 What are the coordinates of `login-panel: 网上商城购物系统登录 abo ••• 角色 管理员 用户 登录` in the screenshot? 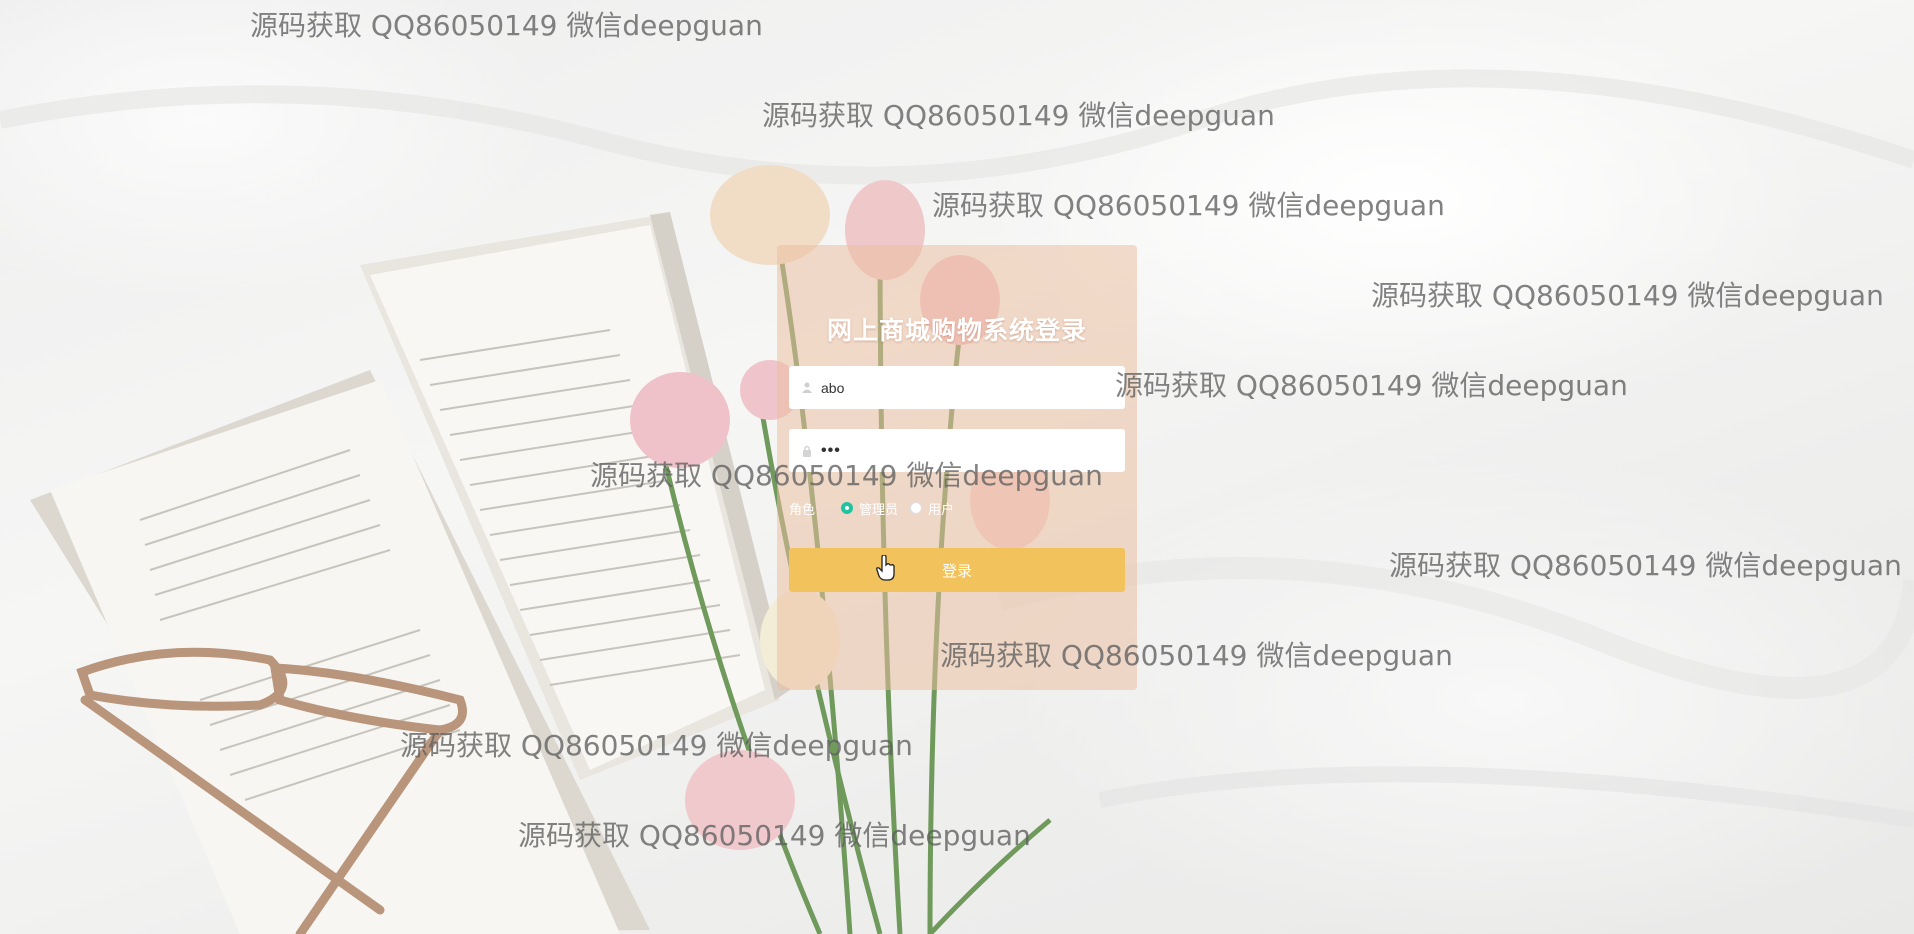 It's located at (957, 467).